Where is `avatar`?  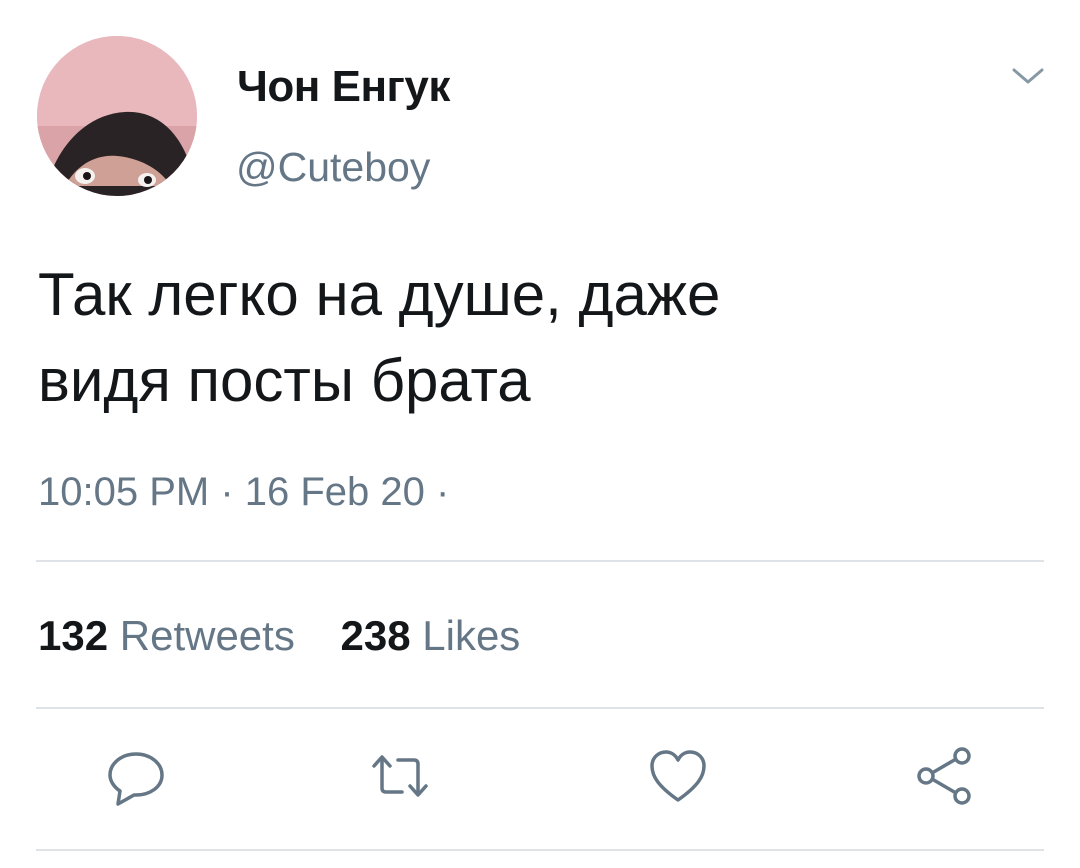 avatar is located at coordinates (117, 116).